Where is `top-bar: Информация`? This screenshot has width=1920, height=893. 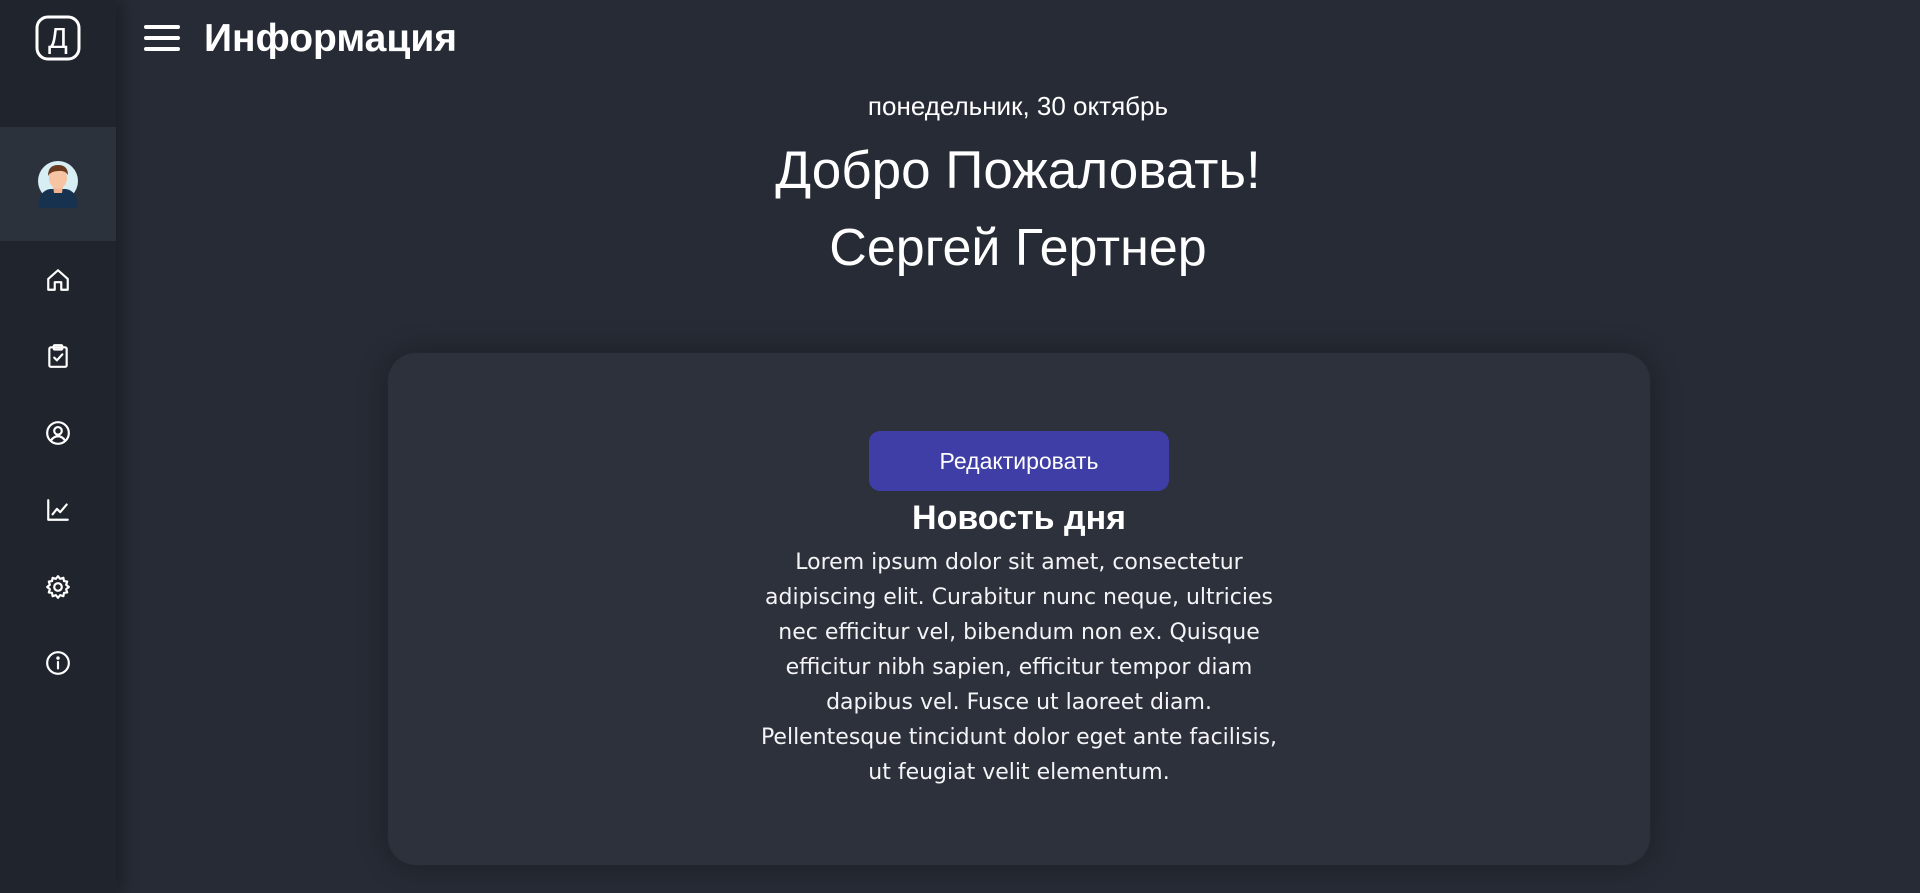 top-bar: Информация is located at coordinates (1018, 40).